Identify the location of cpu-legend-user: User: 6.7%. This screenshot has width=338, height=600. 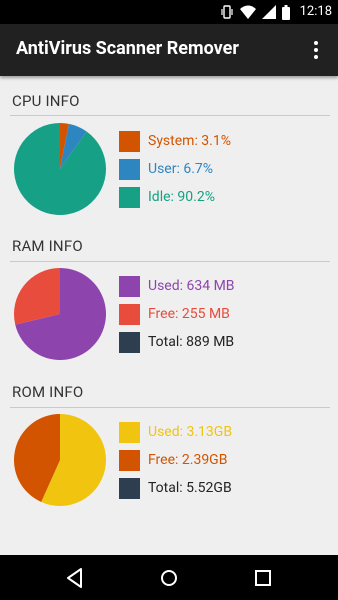
(166, 169).